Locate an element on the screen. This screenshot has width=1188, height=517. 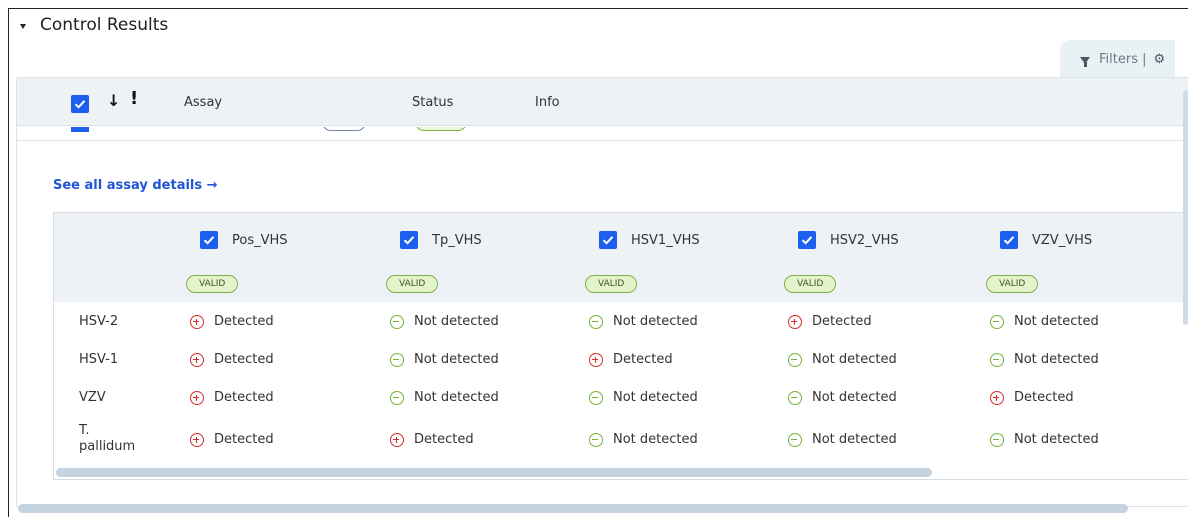
select-all-checkbox is located at coordinates (80, 104).